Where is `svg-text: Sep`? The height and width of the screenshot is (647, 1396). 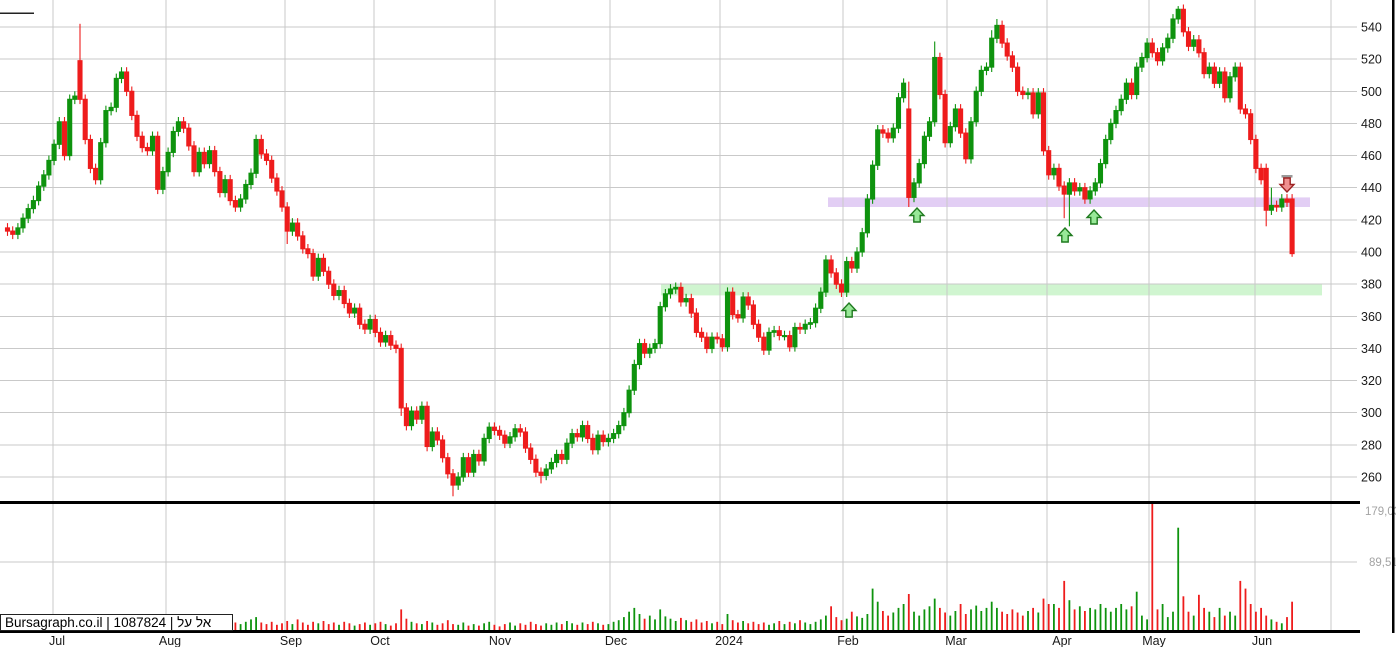 svg-text: Sep is located at coordinates (291, 640).